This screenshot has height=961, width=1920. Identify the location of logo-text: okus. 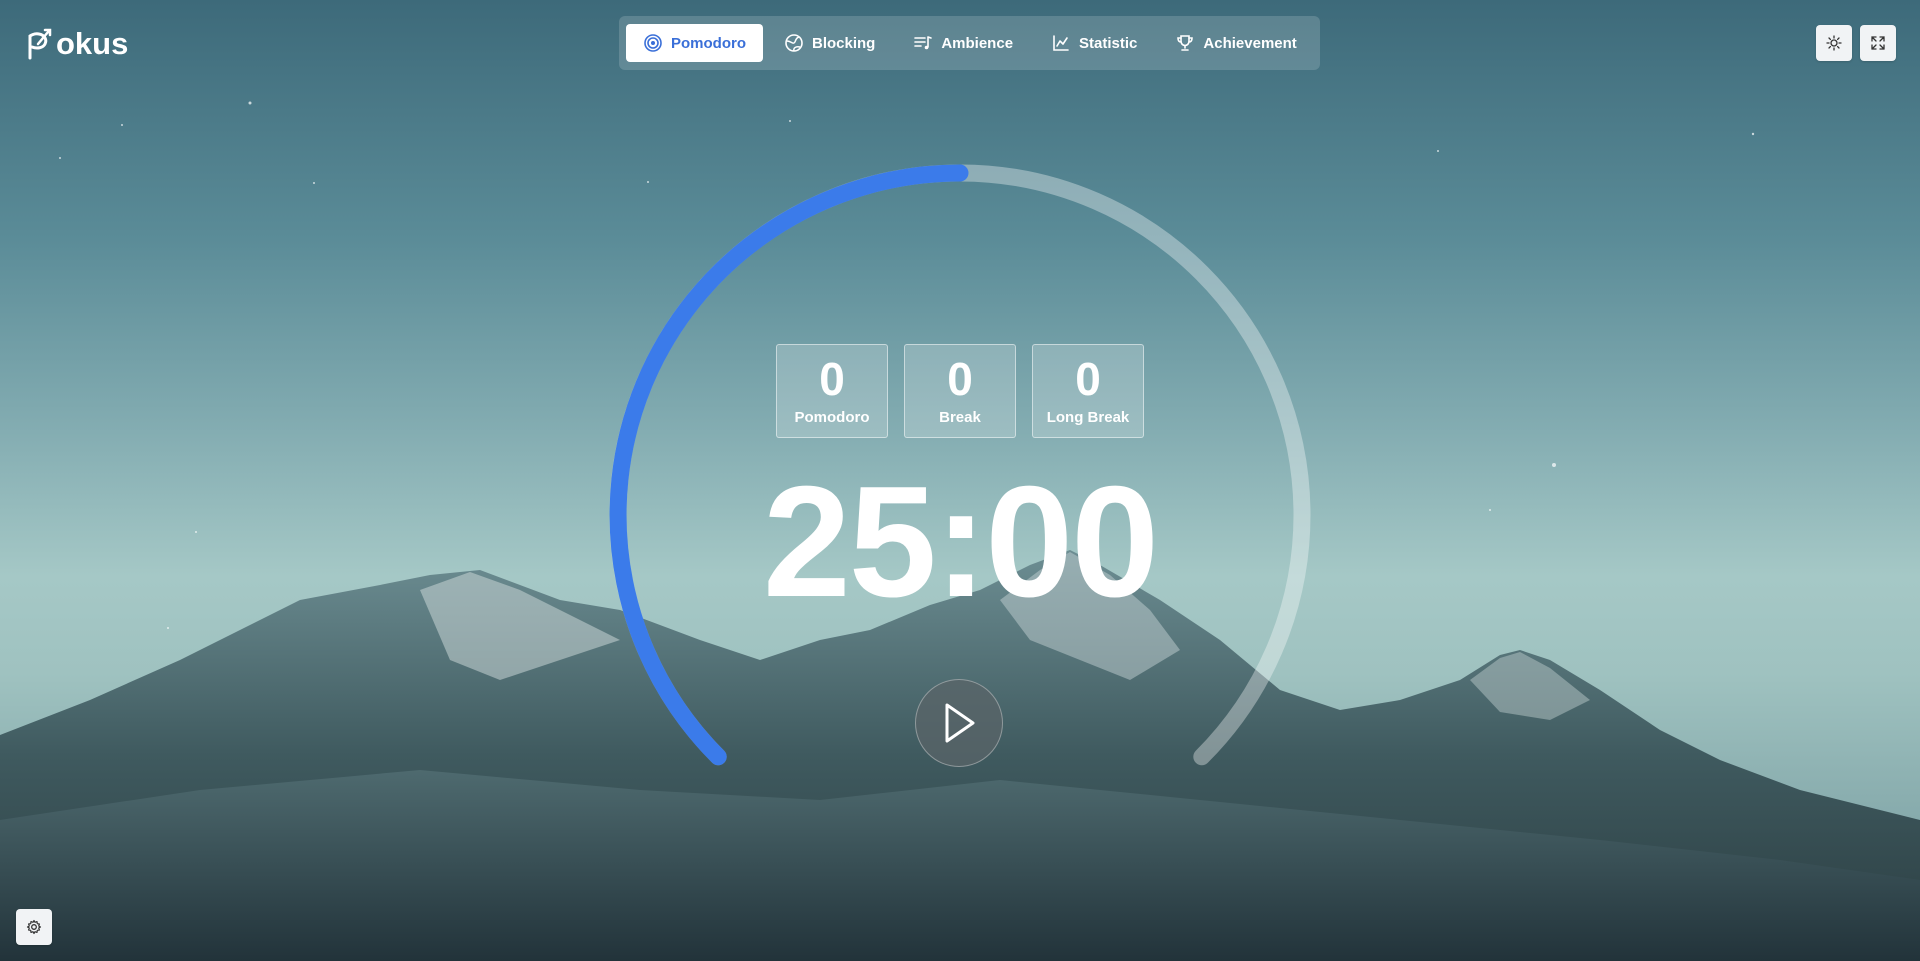
(92, 43).